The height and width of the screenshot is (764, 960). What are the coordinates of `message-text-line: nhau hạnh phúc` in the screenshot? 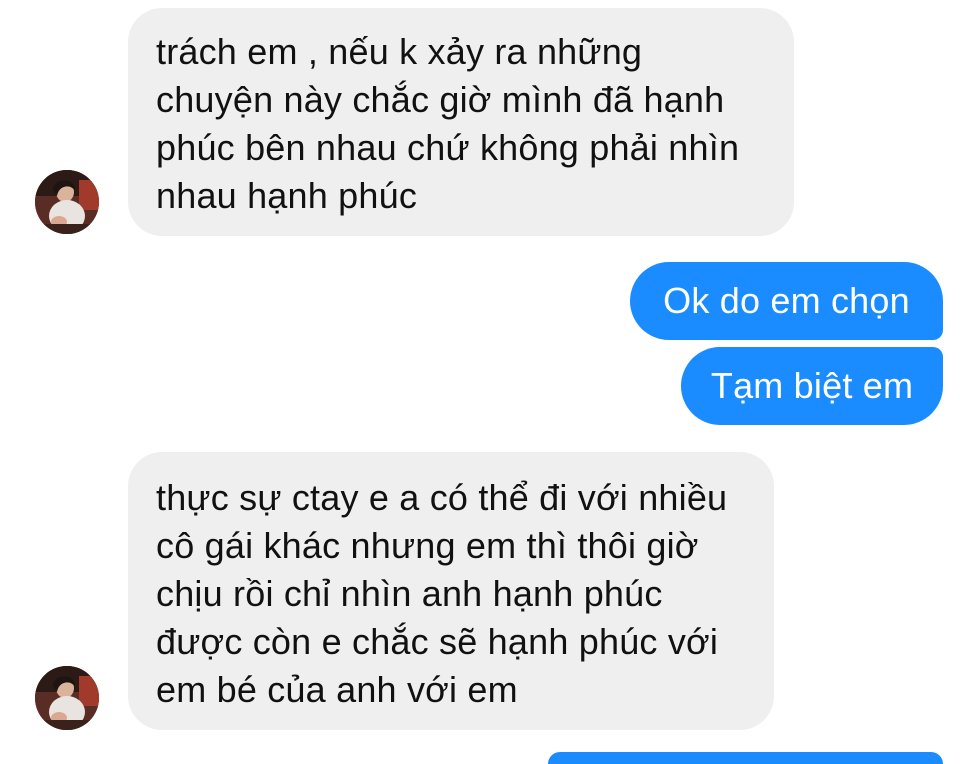 It's located at (287, 195).